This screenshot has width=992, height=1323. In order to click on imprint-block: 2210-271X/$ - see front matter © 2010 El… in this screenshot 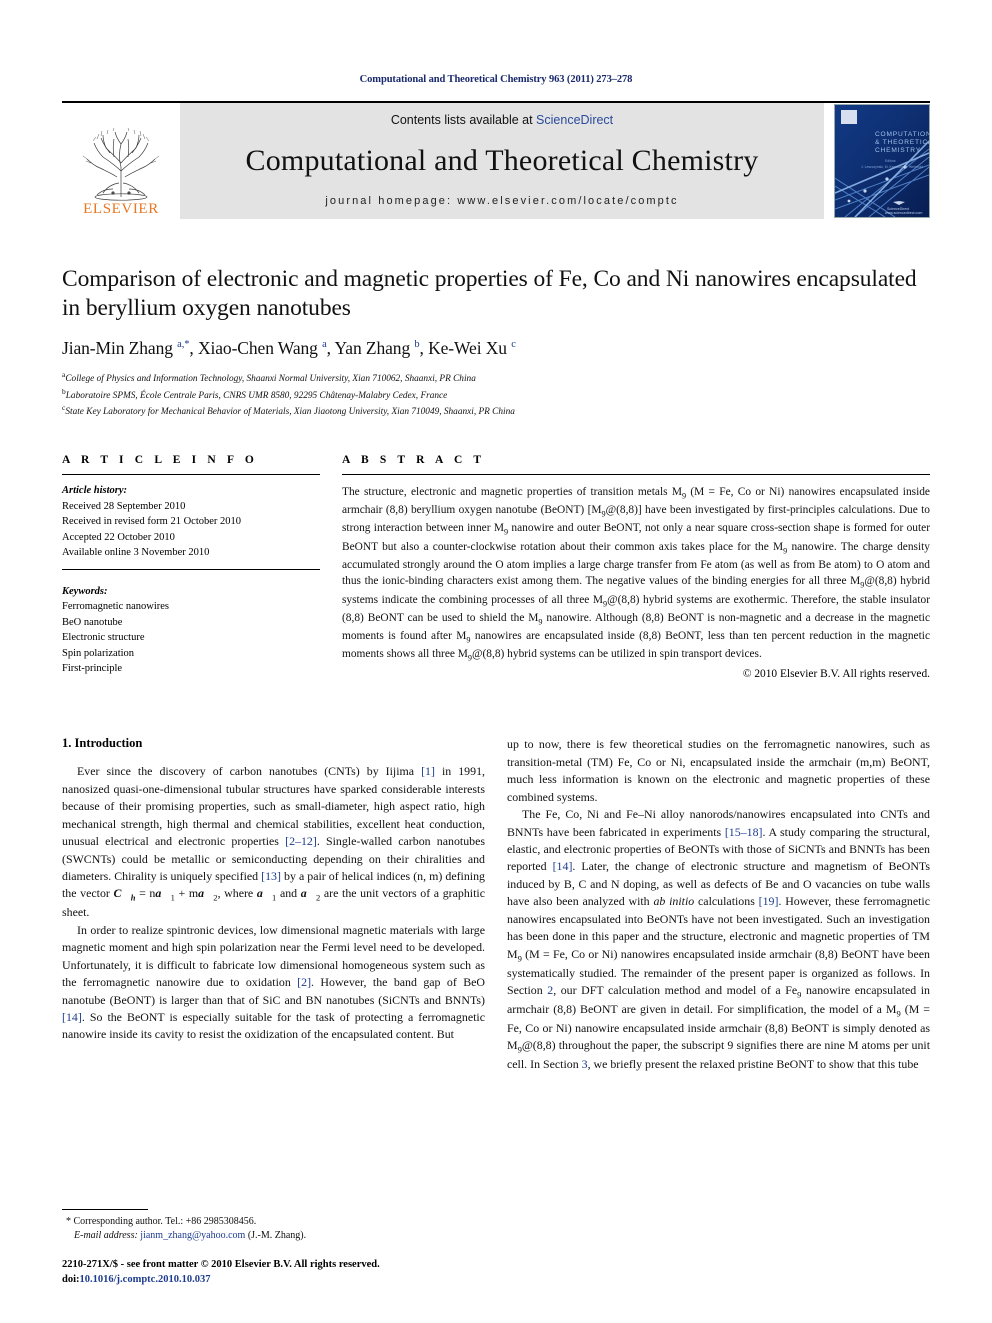, I will do `click(277, 1272)`.